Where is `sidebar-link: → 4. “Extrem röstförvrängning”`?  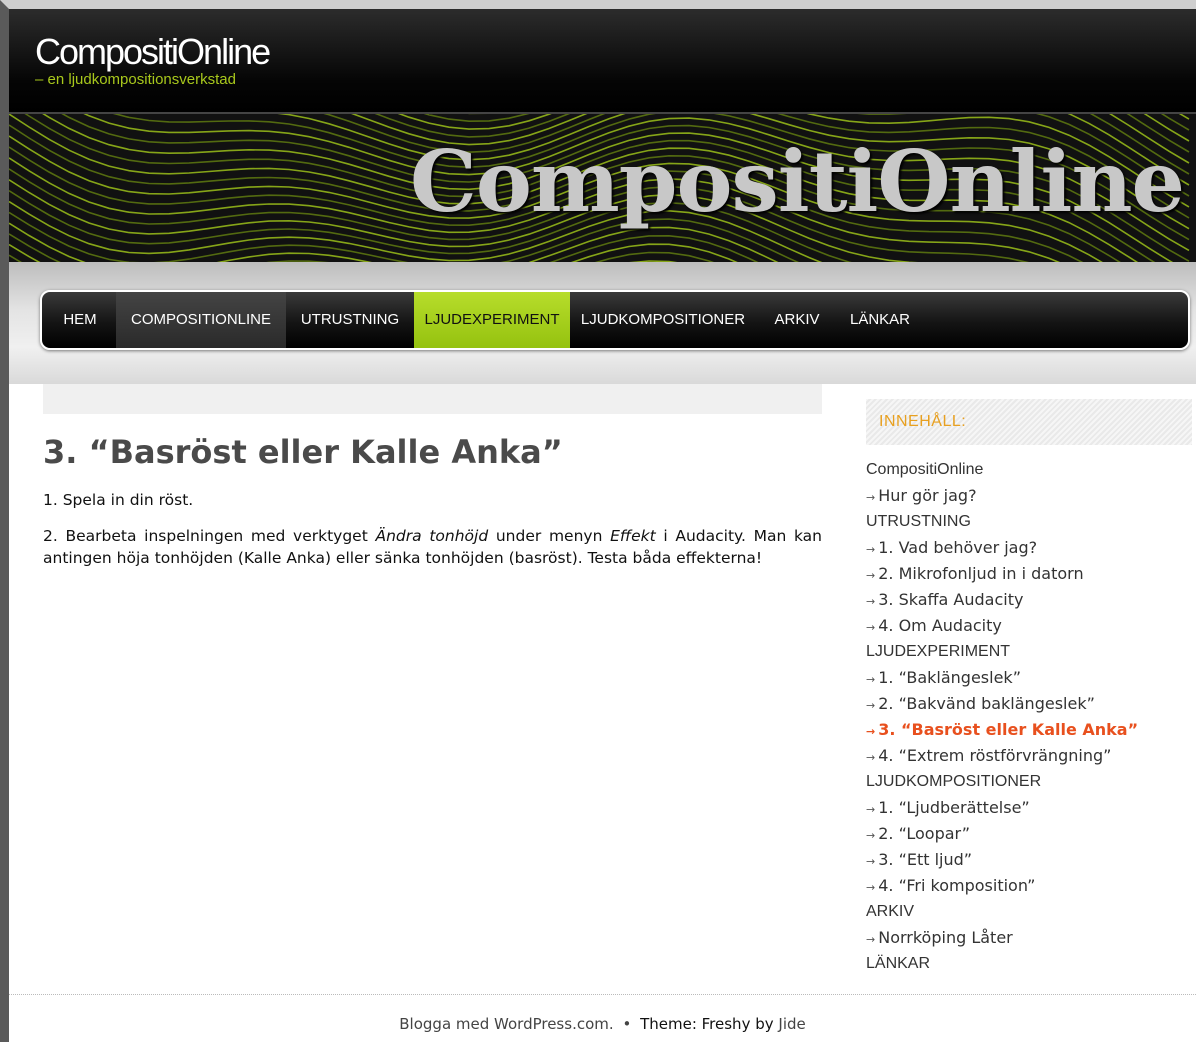 sidebar-link: → 4. “Extrem röstförvrängning” is located at coordinates (1029, 756).